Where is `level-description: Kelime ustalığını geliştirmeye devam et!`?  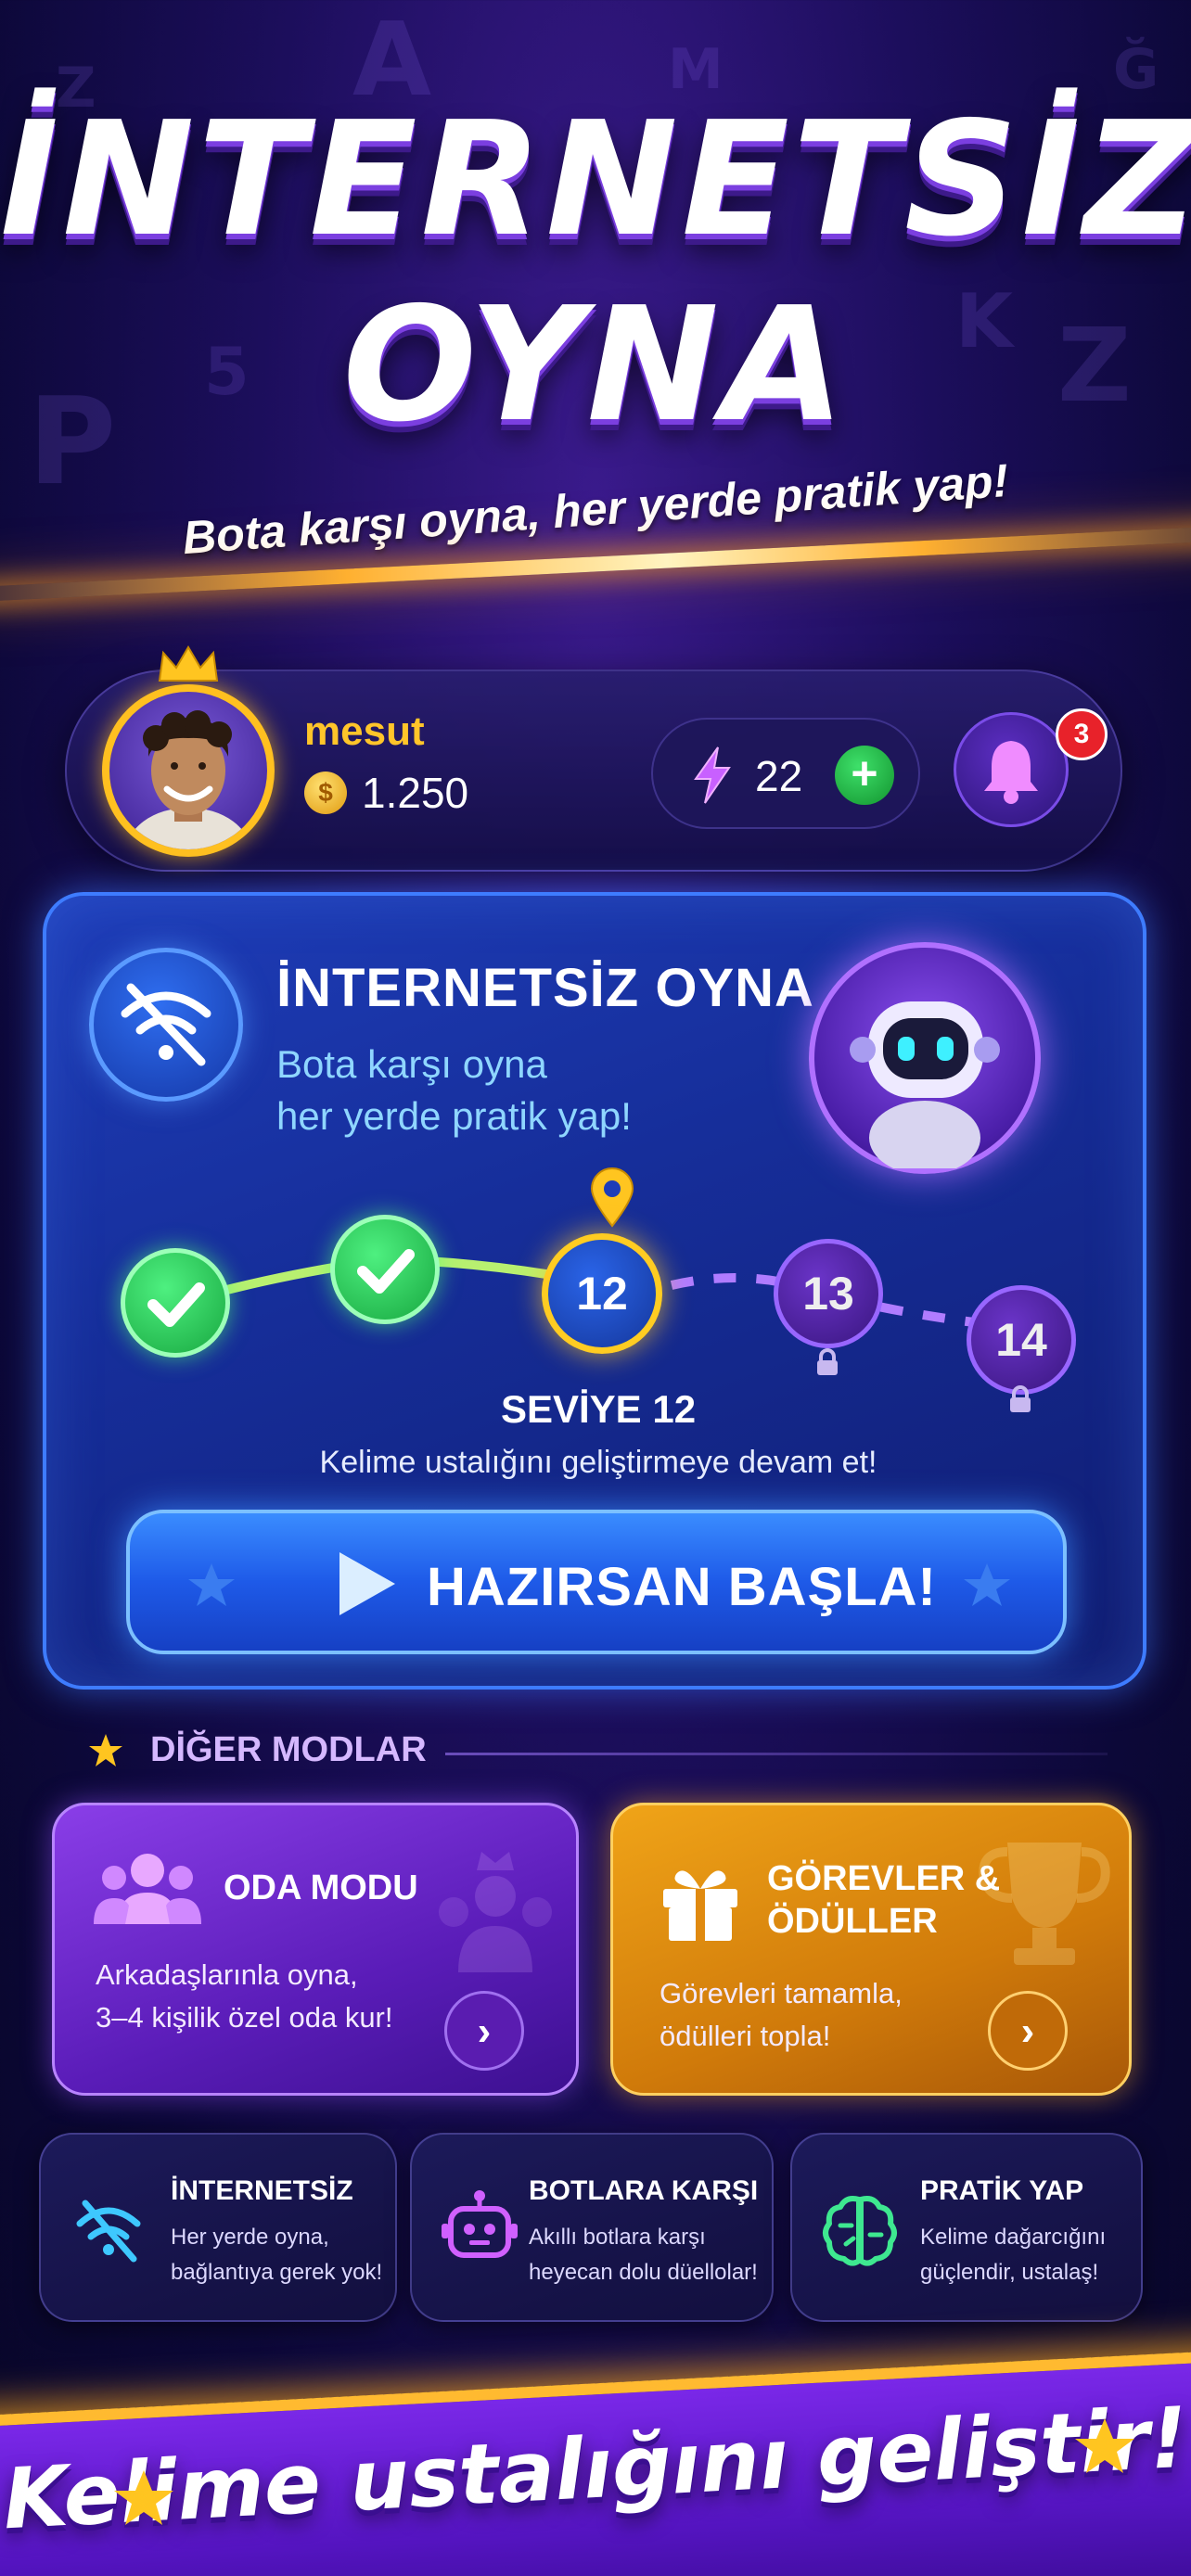
level-description: Kelime ustalığını geliştirmeye devam et! is located at coordinates (598, 1463).